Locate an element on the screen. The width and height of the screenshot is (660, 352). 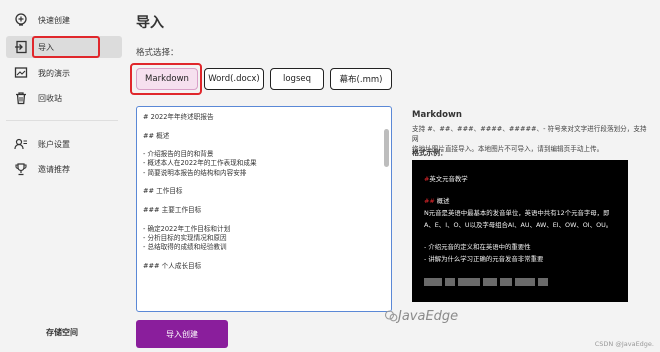
account-icon is located at coordinates (21, 144).